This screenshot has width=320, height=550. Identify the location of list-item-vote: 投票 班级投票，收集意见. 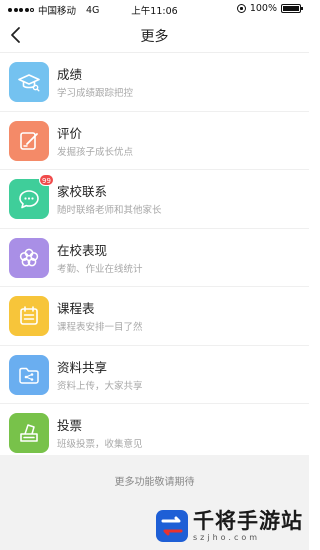
(154, 433).